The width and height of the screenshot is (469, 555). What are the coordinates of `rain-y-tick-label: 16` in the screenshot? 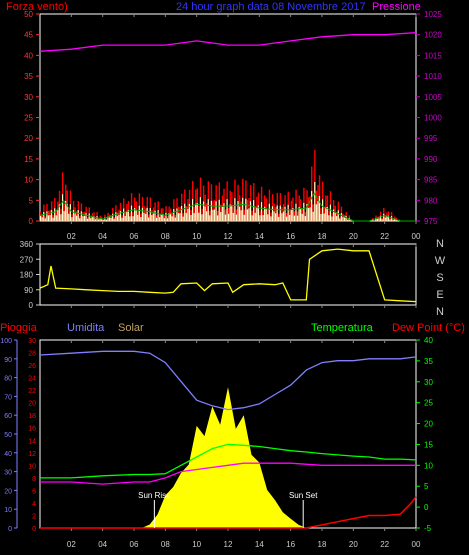 It's located at (32, 429).